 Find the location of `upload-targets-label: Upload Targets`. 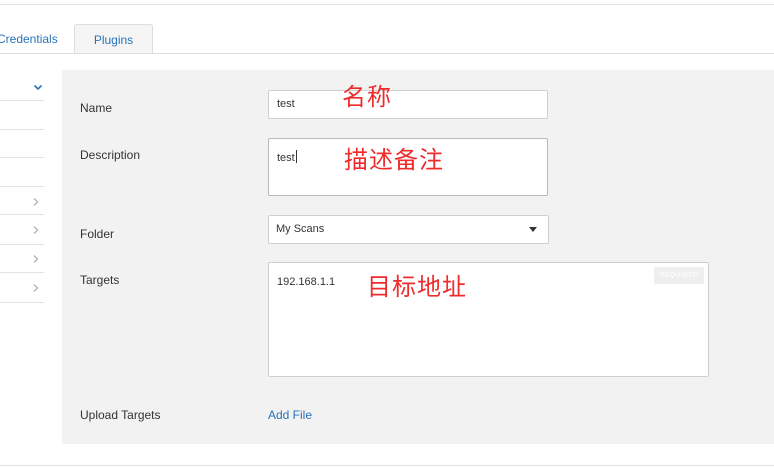

upload-targets-label: Upload Targets is located at coordinates (120, 415).